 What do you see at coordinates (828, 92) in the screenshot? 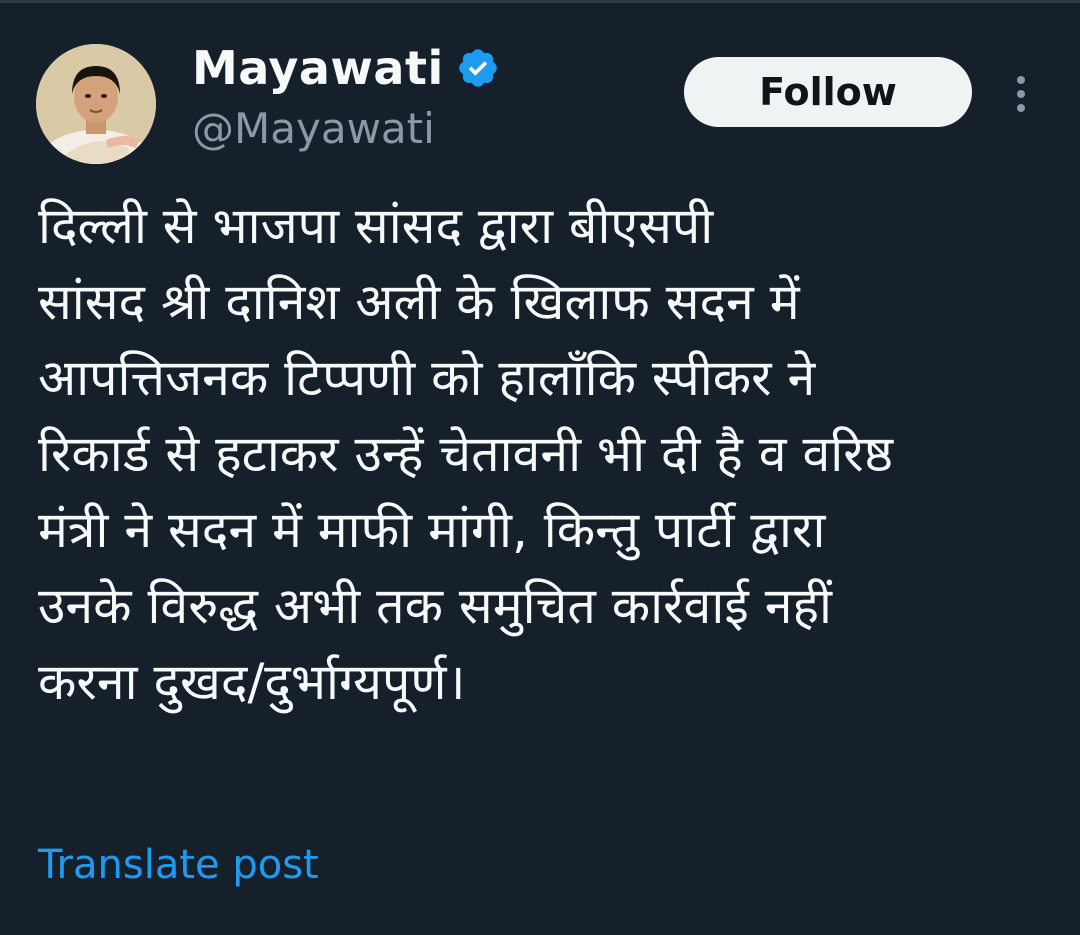
I see `follow-button: Follow` at bounding box center [828, 92].